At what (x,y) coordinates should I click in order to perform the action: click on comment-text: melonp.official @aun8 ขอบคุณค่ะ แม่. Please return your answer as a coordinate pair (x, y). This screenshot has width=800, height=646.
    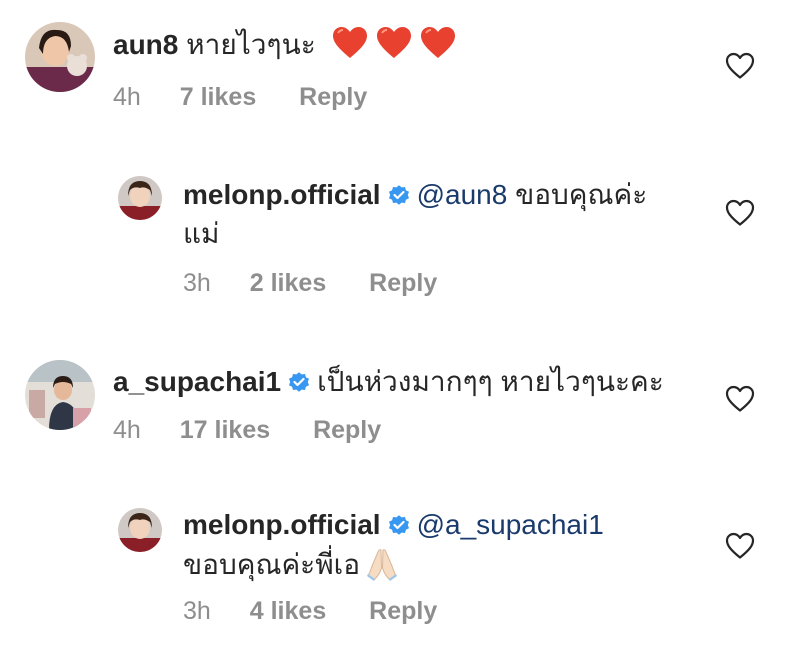
    Looking at the image, I should click on (438, 214).